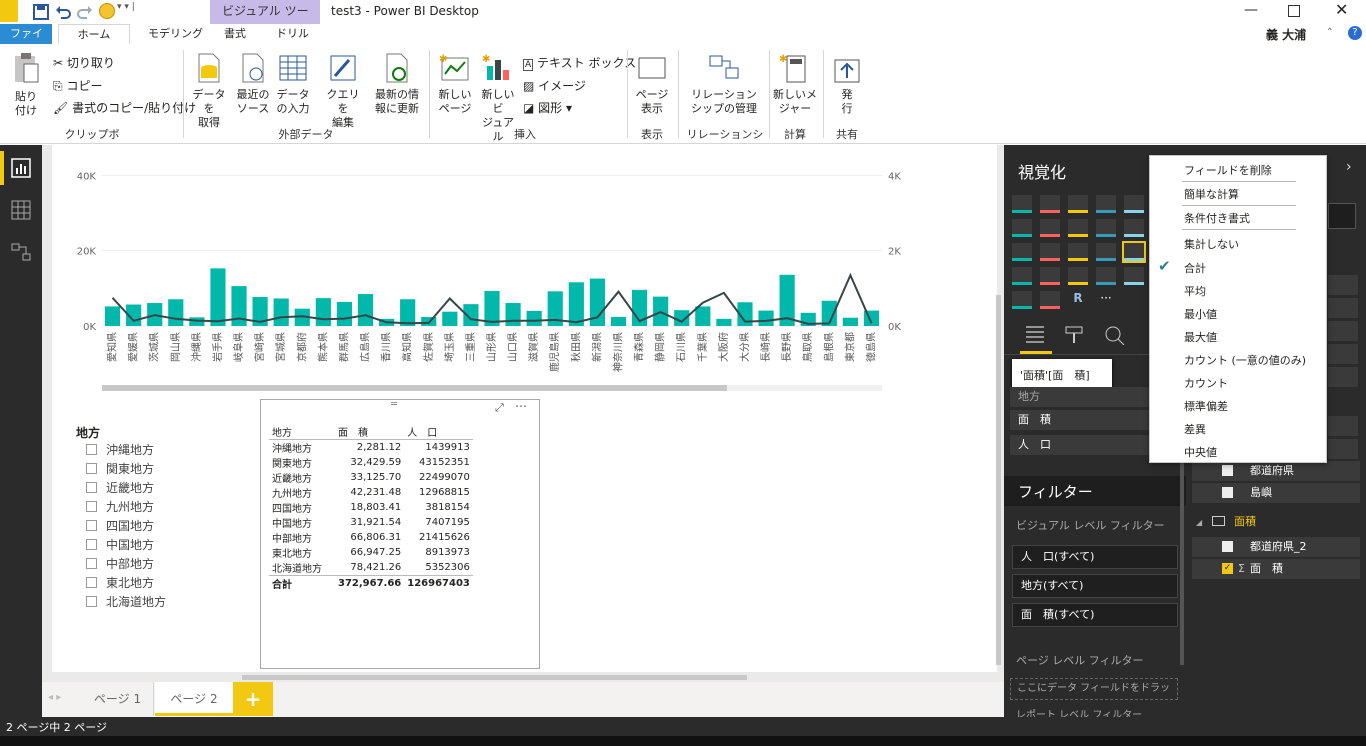  Describe the element at coordinates (1228, 170) in the screenshot. I see `context-menu-item: フィールドを削除` at that location.